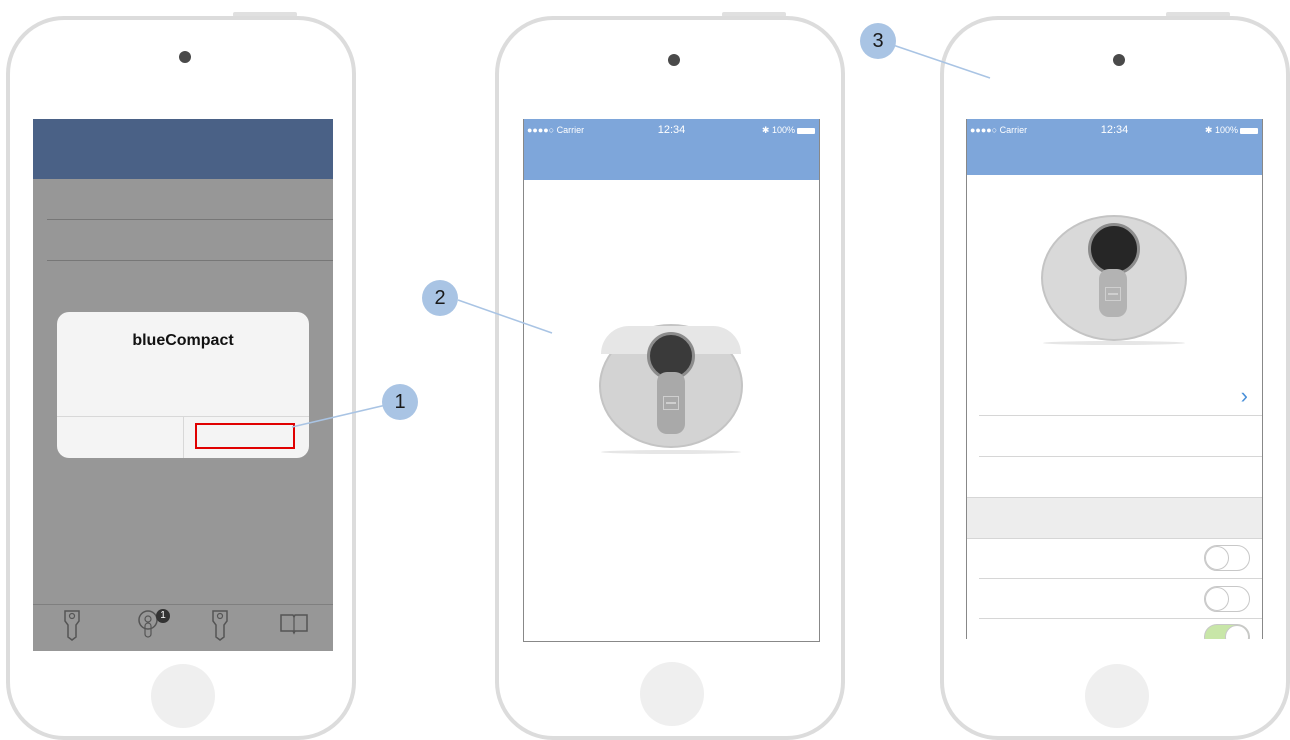  What do you see at coordinates (878, 41) in the screenshot?
I see `callout-3: 3` at bounding box center [878, 41].